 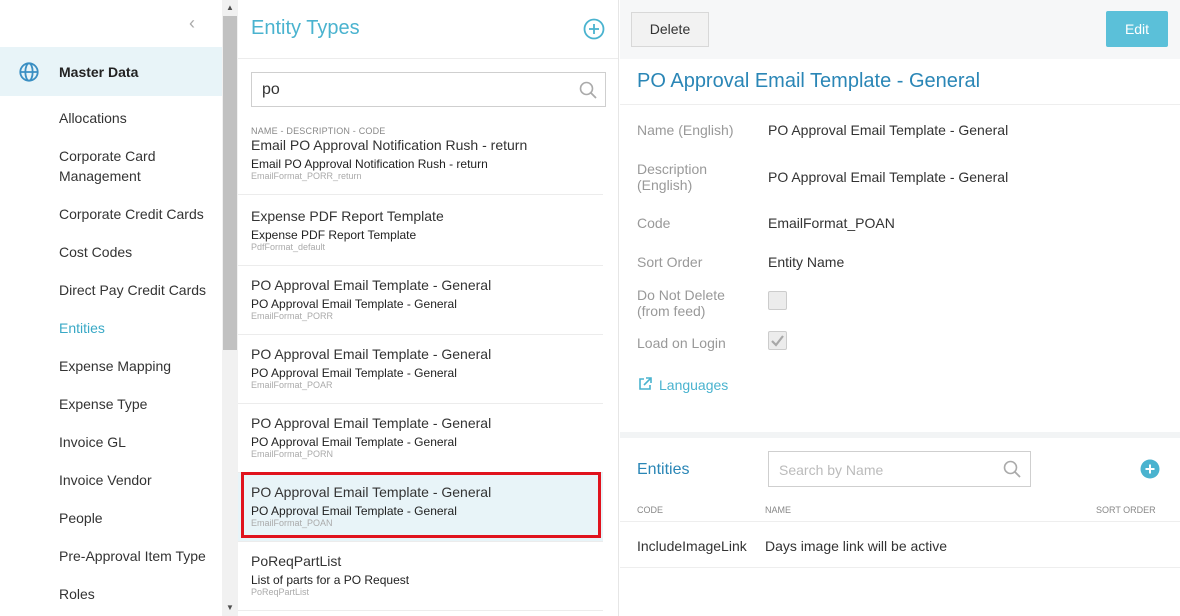 I want to click on item-code: EmailFormat_PORR_return, so click(x=306, y=176).